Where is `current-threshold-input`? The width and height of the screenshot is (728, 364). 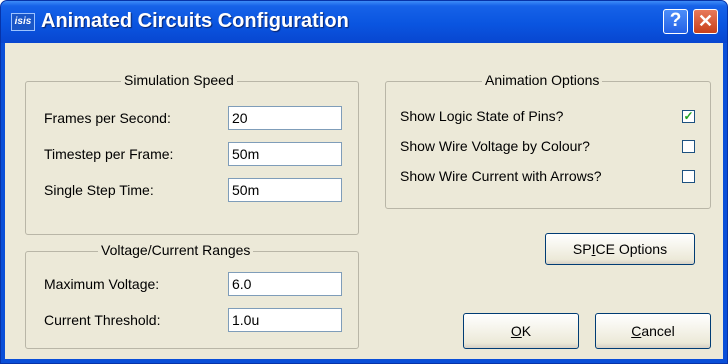 current-threshold-input is located at coordinates (285, 320).